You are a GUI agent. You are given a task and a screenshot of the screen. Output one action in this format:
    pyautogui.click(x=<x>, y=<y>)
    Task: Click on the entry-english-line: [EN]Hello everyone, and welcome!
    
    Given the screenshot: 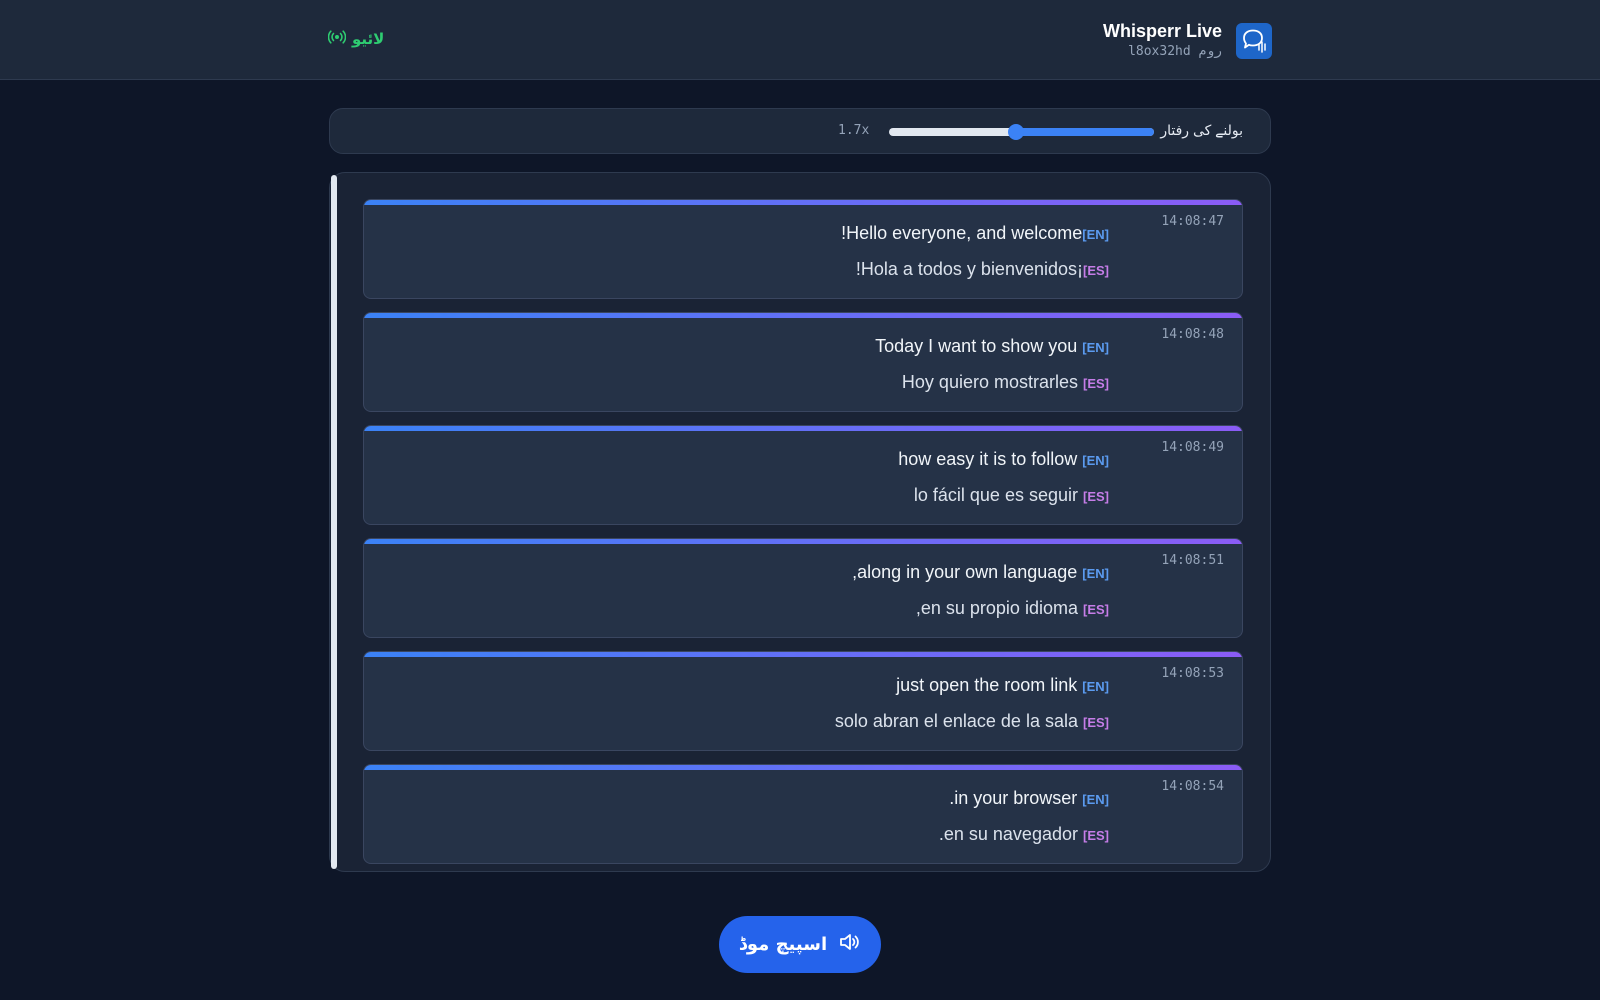 What is the action you would take?
    pyautogui.click(x=975, y=234)
    